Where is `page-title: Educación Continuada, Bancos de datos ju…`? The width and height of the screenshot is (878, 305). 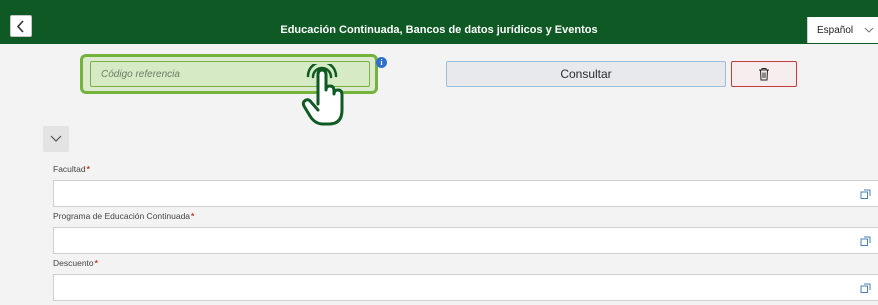 page-title: Educación Continuada, Bancos de datos ju… is located at coordinates (439, 30).